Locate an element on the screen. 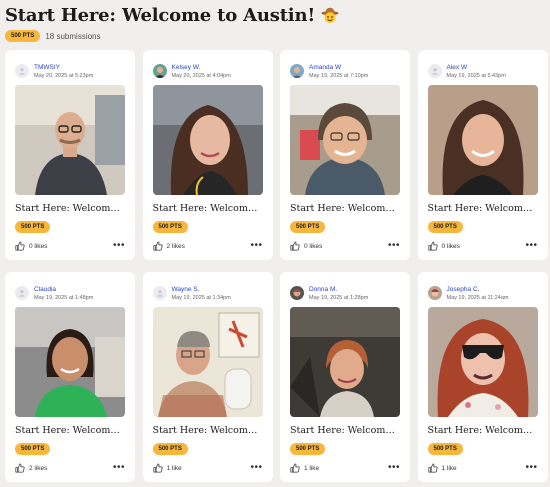 This screenshot has width=550, height=487. author-name: Kelsey W. is located at coordinates (201, 67).